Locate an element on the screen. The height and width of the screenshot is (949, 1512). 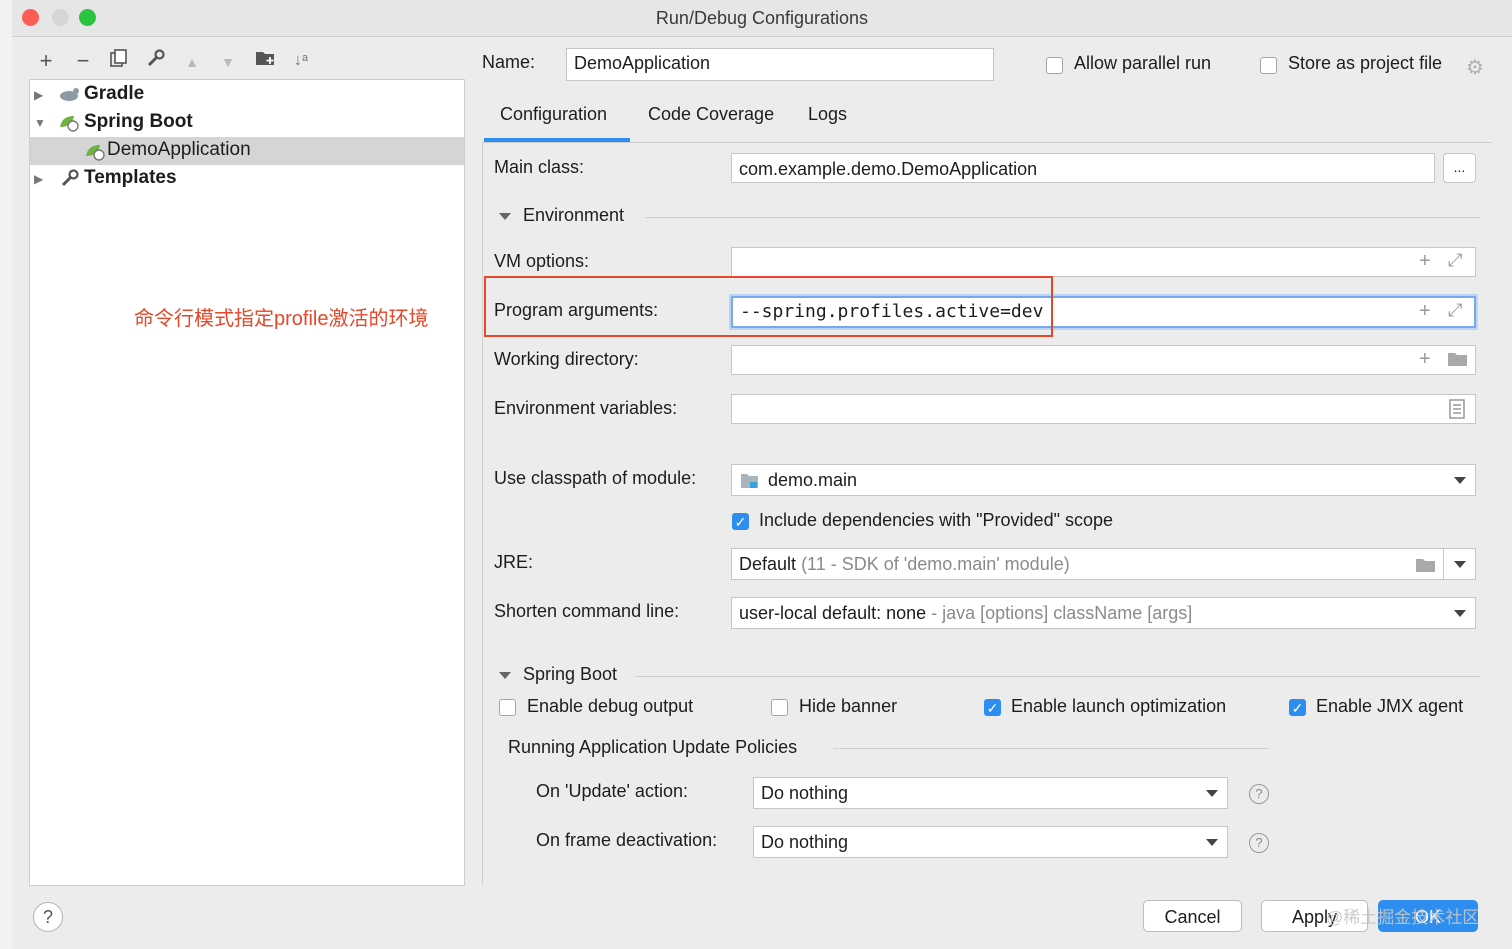
environment-section-title: Environment is located at coordinates (574, 215).